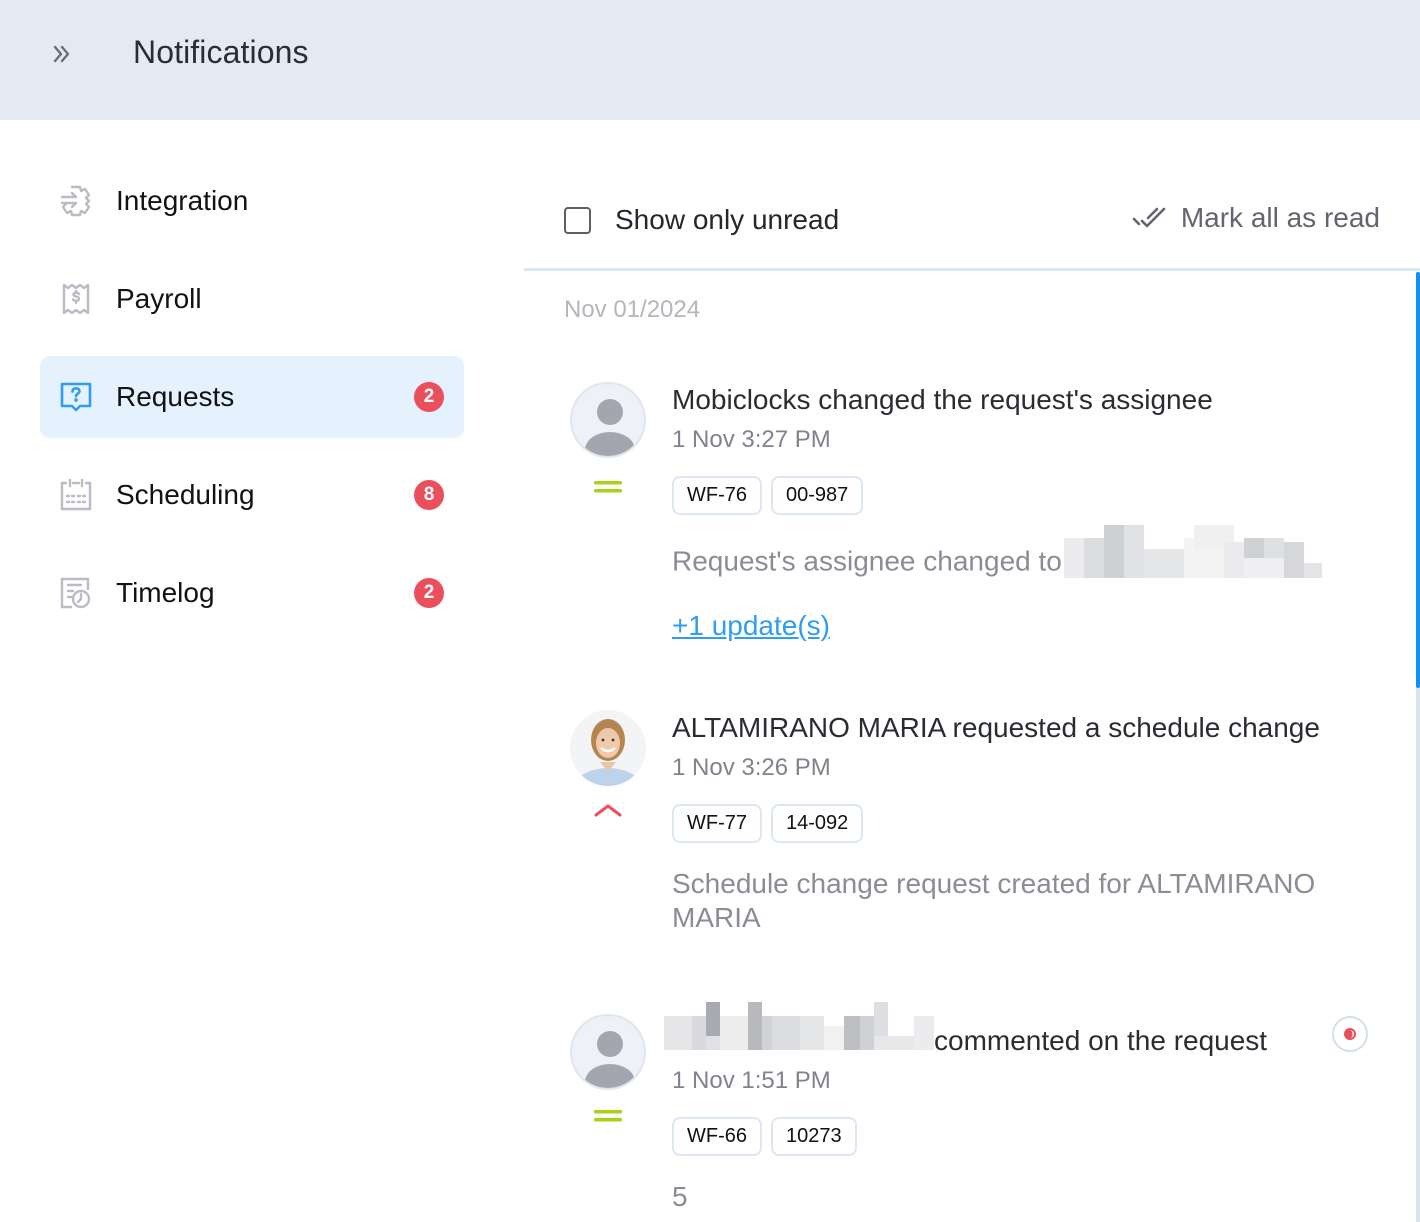  I want to click on sidebar-item-label: Payroll, so click(159, 298).